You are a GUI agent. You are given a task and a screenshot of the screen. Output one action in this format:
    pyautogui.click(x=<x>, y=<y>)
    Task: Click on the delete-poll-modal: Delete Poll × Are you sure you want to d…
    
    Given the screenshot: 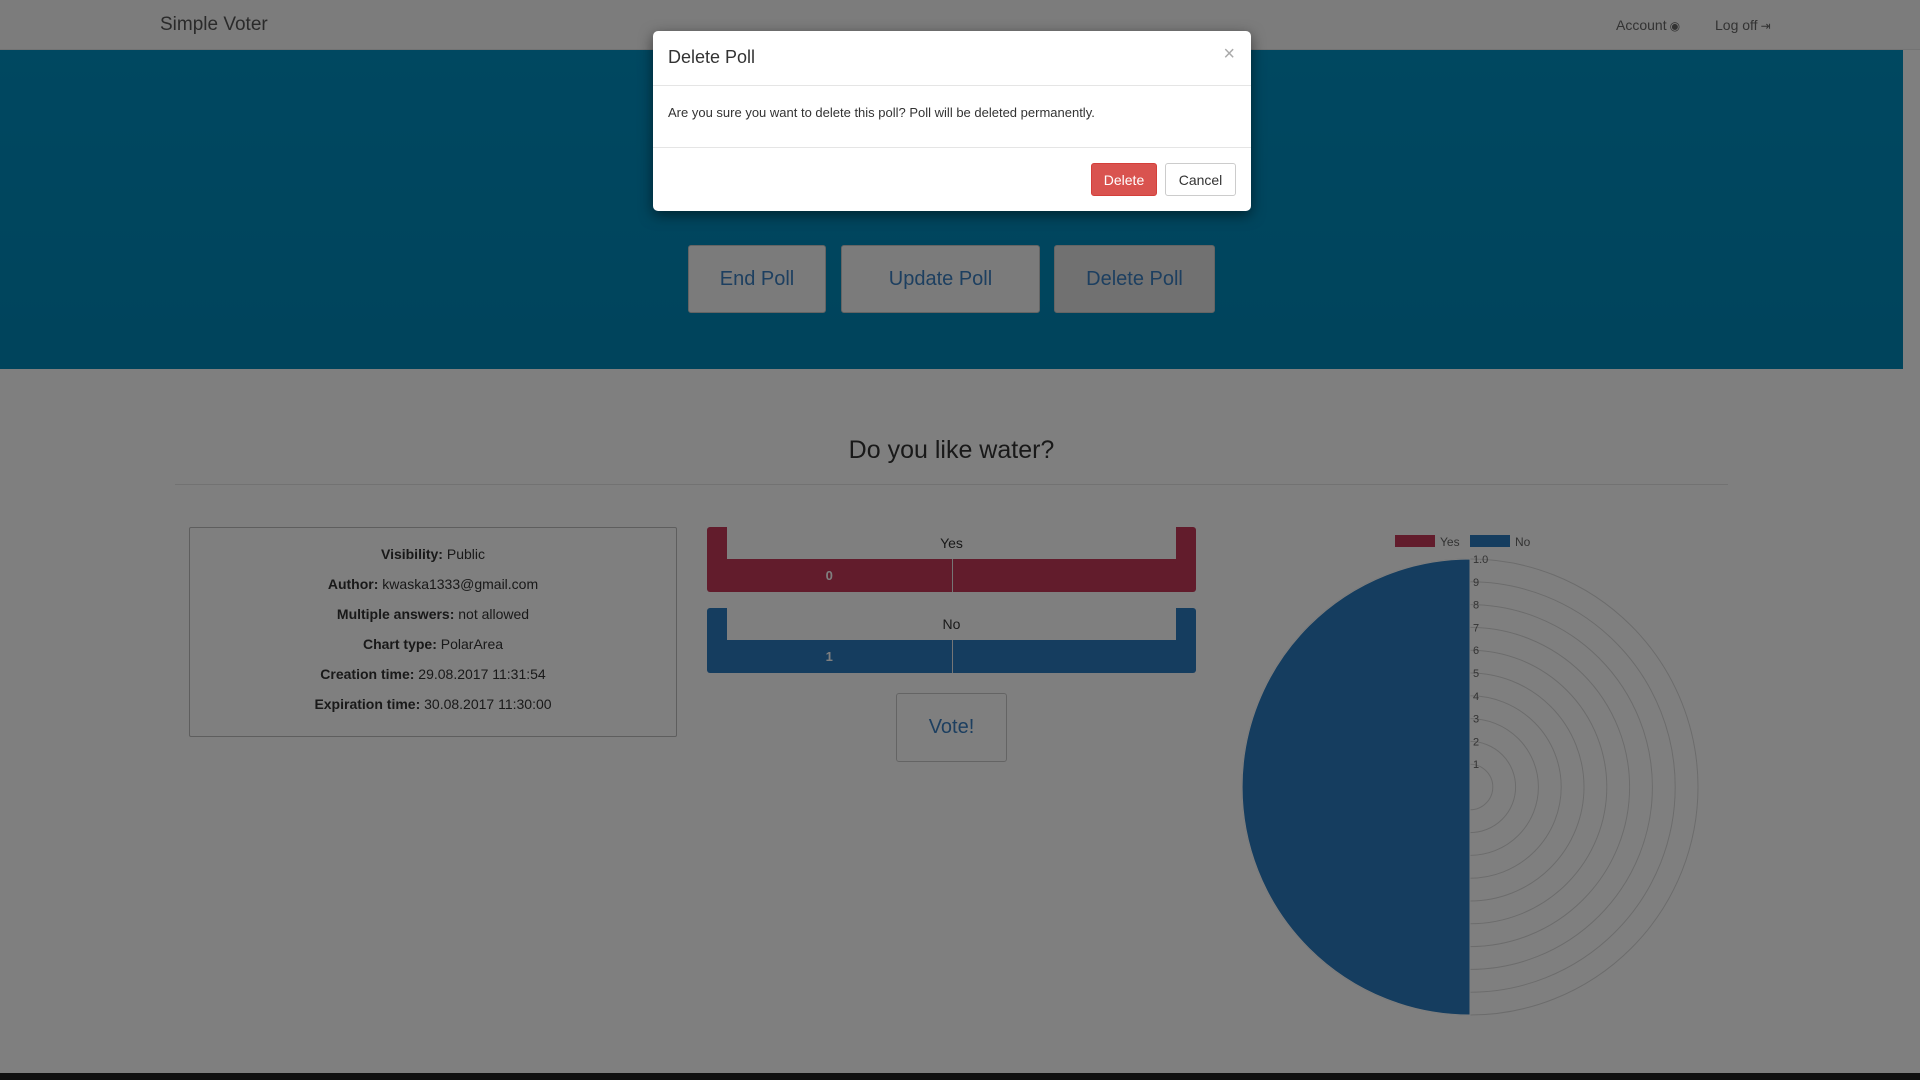 What is the action you would take?
    pyautogui.click(x=952, y=121)
    